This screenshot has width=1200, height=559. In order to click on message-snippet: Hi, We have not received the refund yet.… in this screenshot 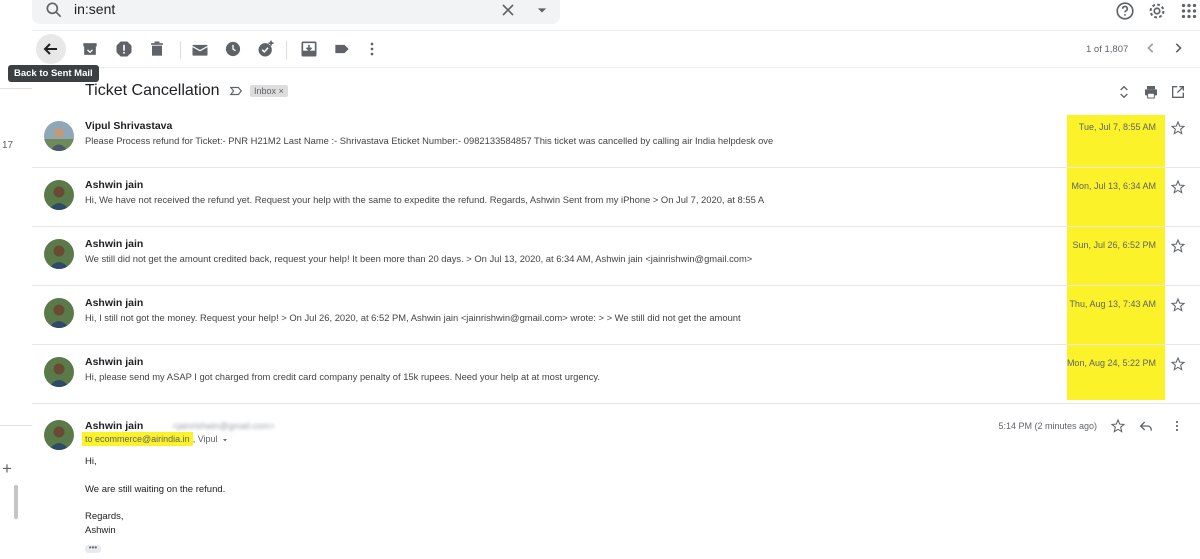, I will do `click(425, 199)`.